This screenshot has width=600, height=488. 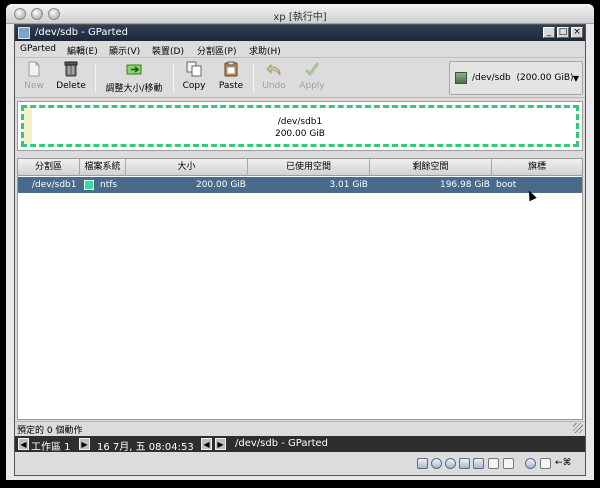 I want to click on menubar: GParted 編輯(E) 顯示(V) 裝置(D) 分割區(P) 求助(H), so click(x=300, y=49).